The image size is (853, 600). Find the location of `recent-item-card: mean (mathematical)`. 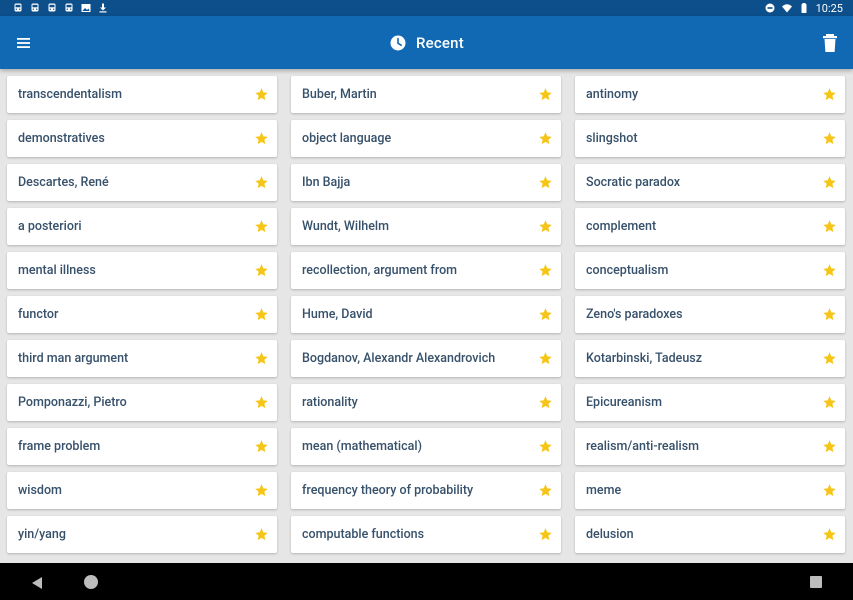

recent-item-card: mean (mathematical) is located at coordinates (426, 446).